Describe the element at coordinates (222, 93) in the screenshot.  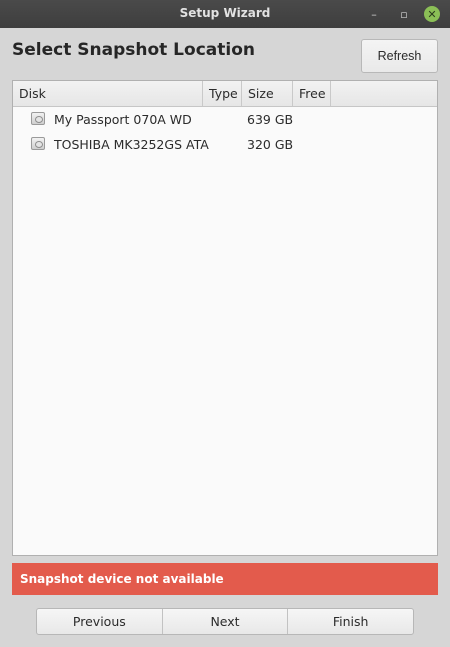
I see `column-header-type: Type` at that location.